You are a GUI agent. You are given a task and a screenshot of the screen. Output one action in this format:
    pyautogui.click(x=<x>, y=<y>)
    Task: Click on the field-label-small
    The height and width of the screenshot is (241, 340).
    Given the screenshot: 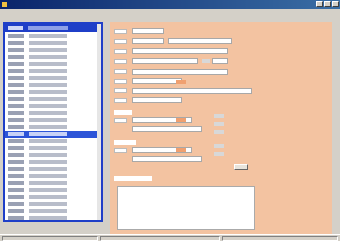 What is the action you would take?
    pyautogui.click(x=206, y=61)
    